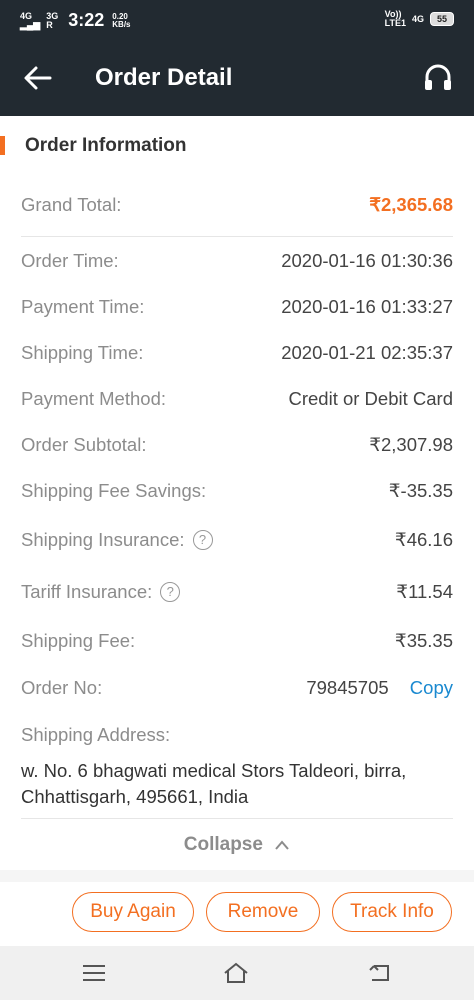  What do you see at coordinates (380, 973) in the screenshot?
I see `back-nav-icon` at bounding box center [380, 973].